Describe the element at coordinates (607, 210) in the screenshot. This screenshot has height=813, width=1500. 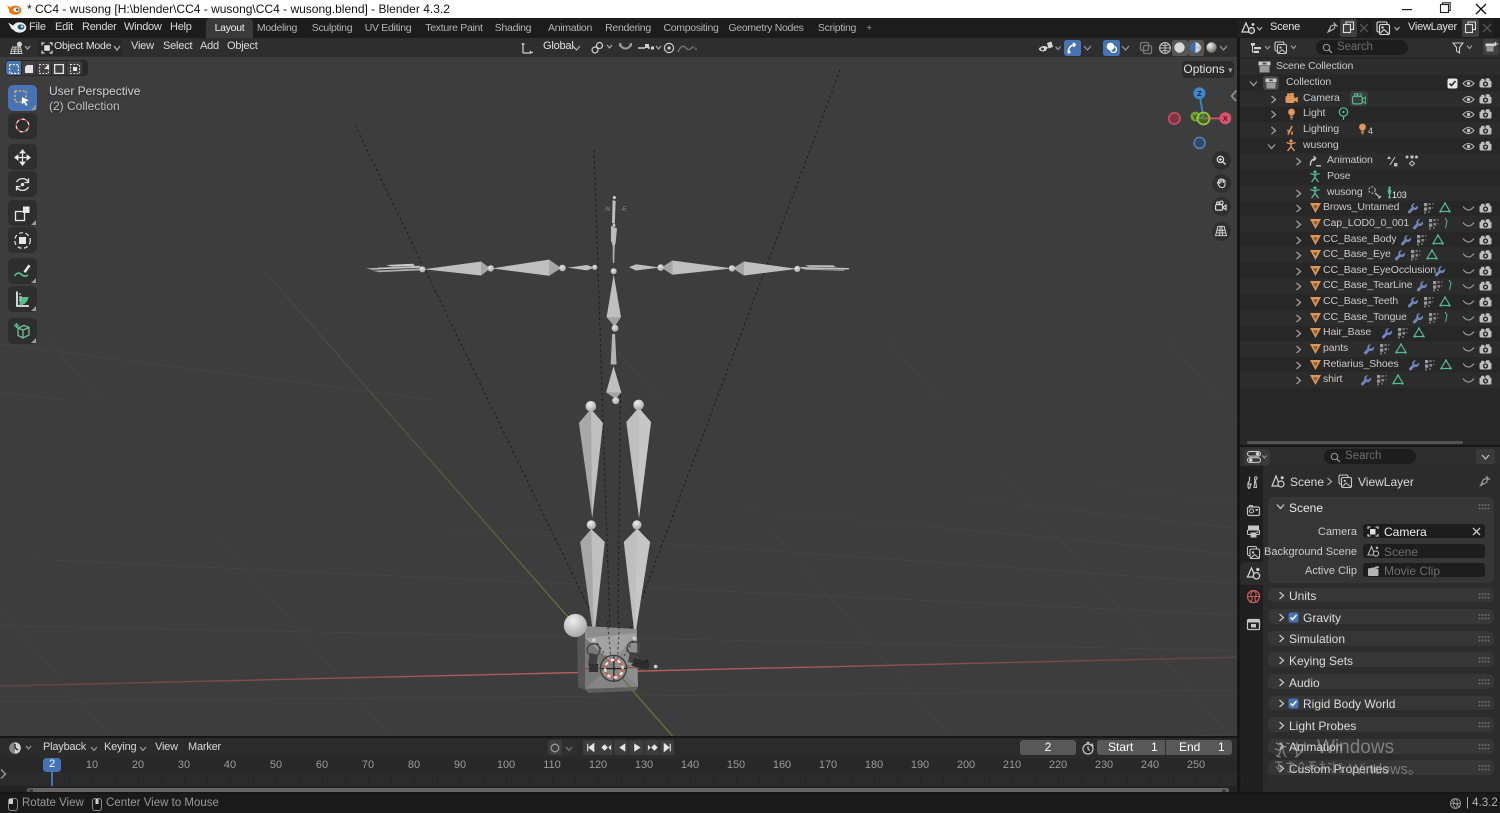
I see `svg-text: -N` at that location.